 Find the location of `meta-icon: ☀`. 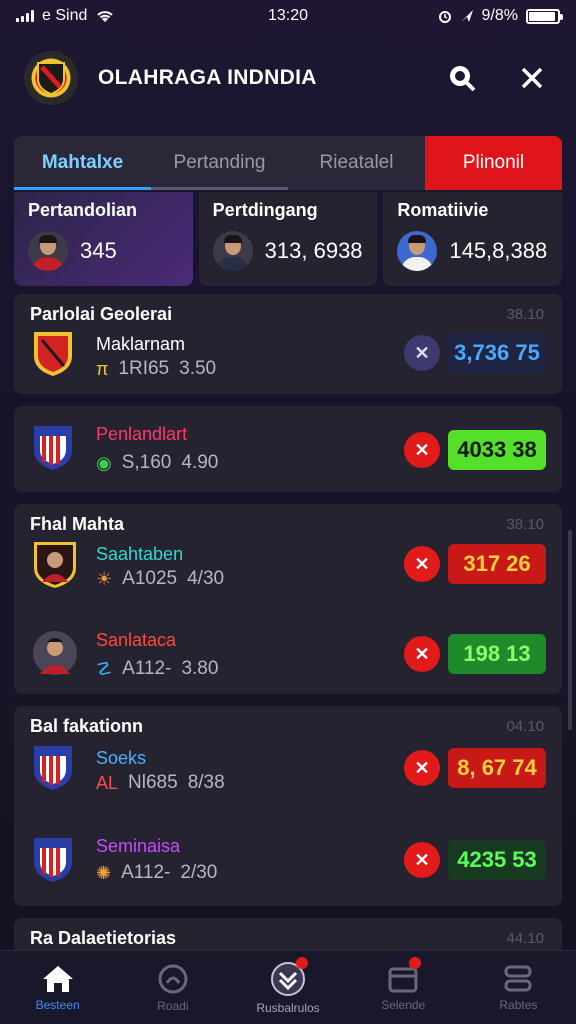

meta-icon: ☀ is located at coordinates (104, 578).